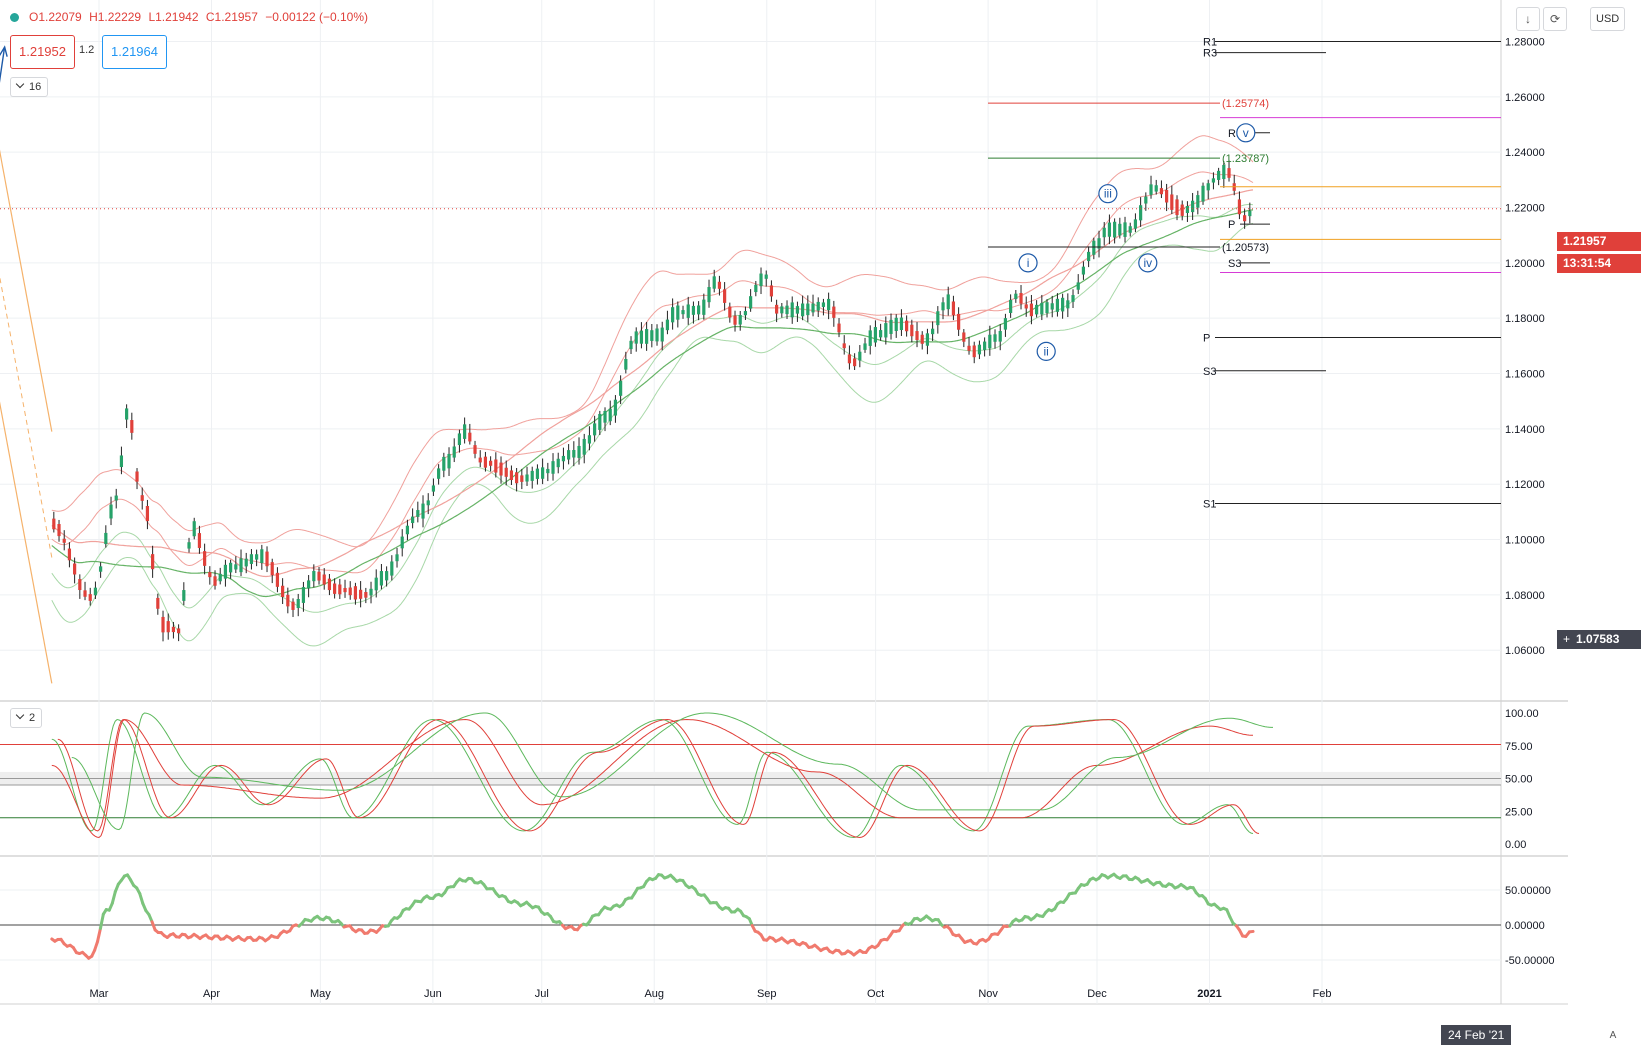 The height and width of the screenshot is (1051, 1641). I want to click on marked-level-label: (1.23787), so click(1245, 159).